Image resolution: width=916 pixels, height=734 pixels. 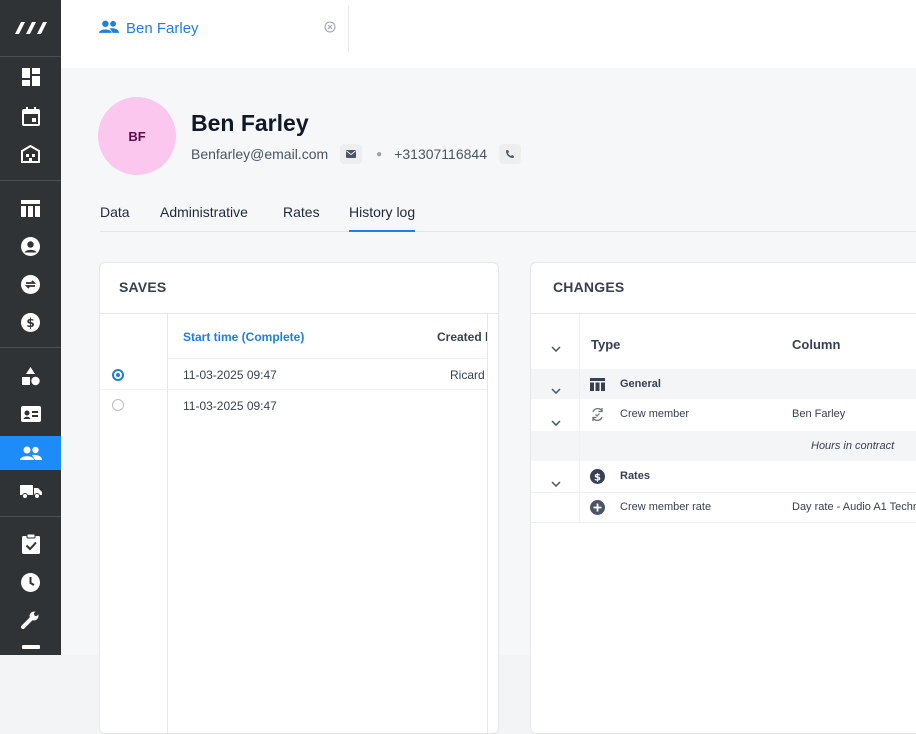 I want to click on phone-icon, so click(x=510, y=154).